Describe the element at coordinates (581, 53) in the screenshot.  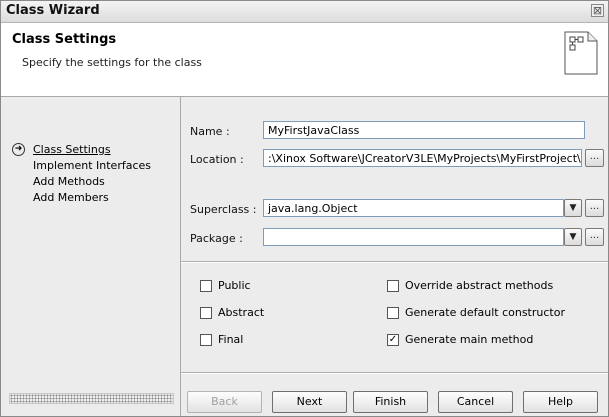
I see `class-document-icon` at that location.